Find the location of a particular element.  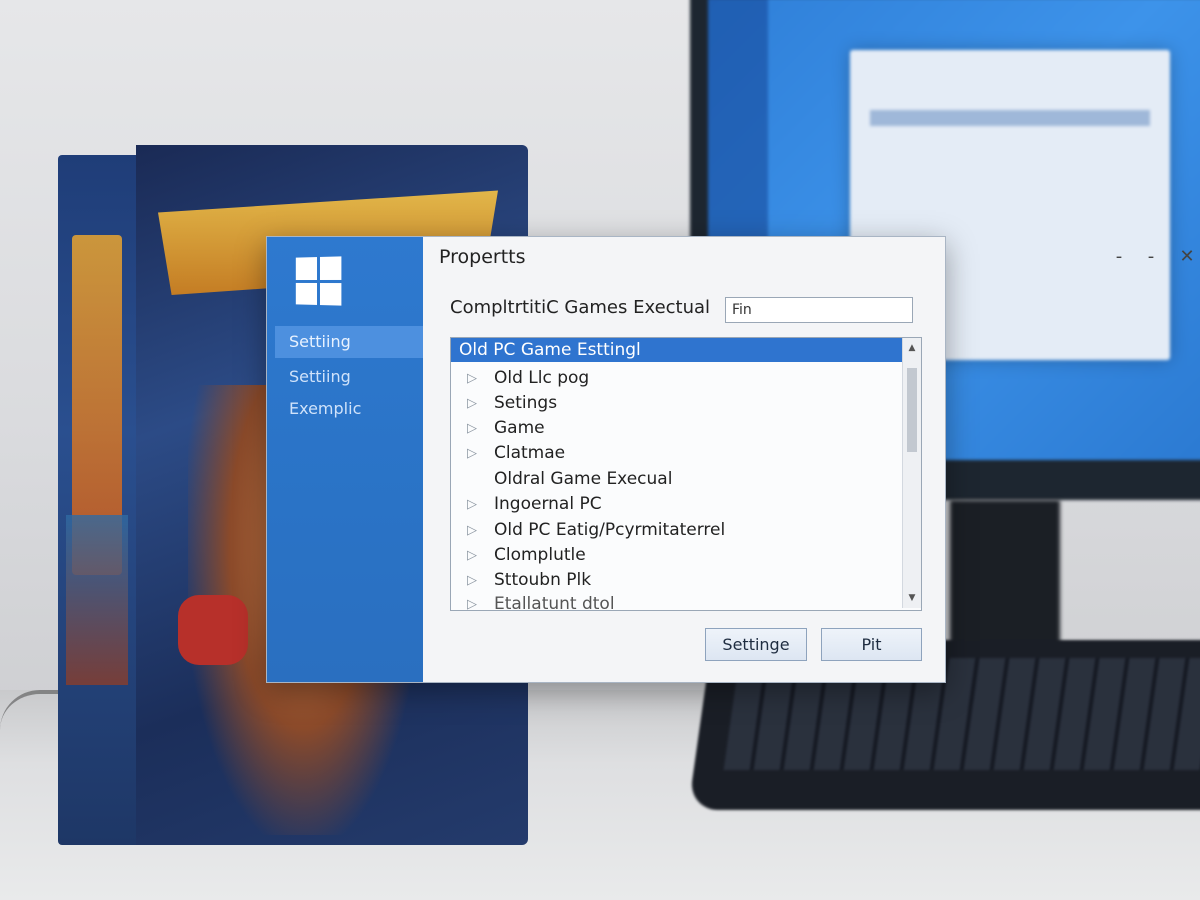

list-item-label: Etallatunt dtol is located at coordinates (554, 602).